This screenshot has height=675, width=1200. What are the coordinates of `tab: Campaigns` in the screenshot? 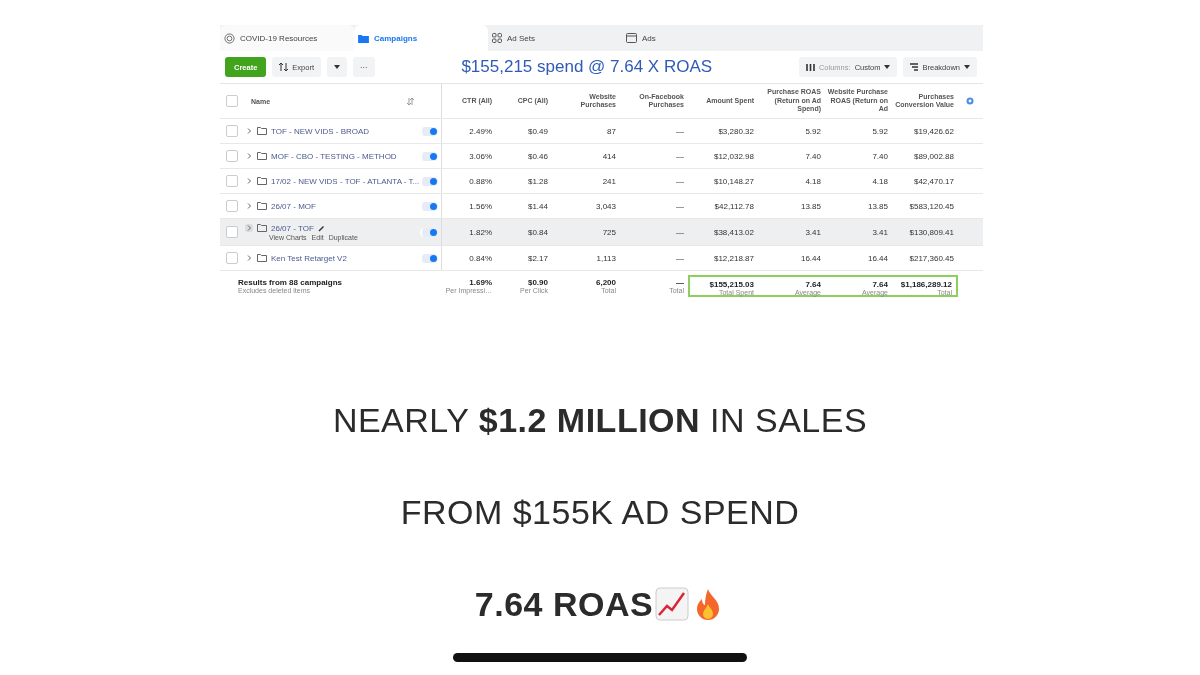 It's located at (421, 38).